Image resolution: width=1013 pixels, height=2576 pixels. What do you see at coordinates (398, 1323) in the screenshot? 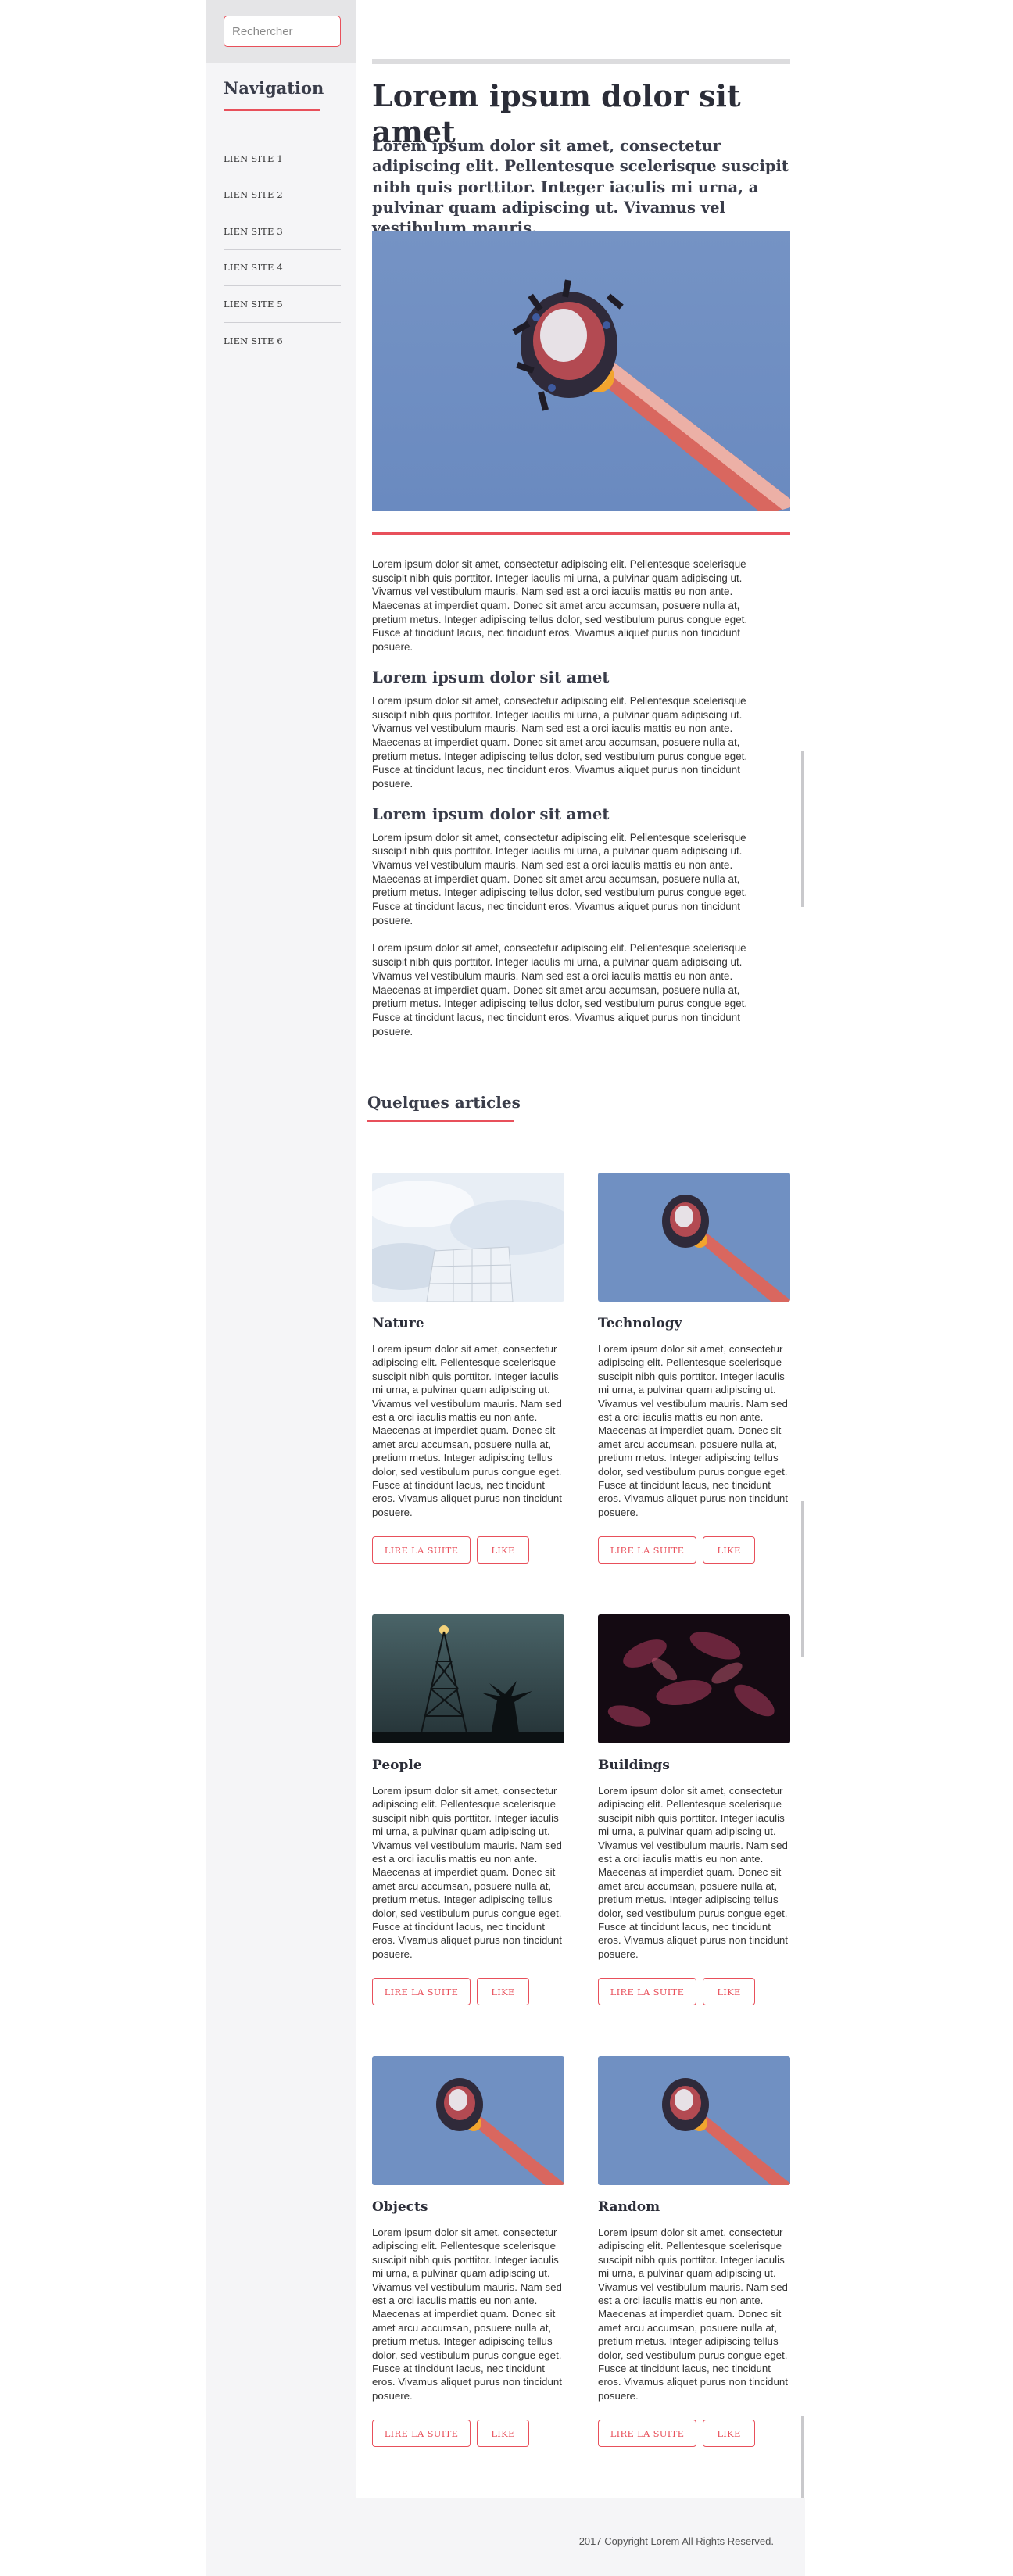
I see `card-title: Nature` at bounding box center [398, 1323].